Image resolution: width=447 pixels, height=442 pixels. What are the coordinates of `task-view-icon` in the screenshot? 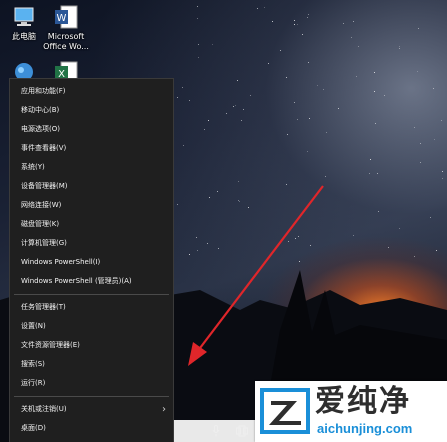 It's located at (242, 431).